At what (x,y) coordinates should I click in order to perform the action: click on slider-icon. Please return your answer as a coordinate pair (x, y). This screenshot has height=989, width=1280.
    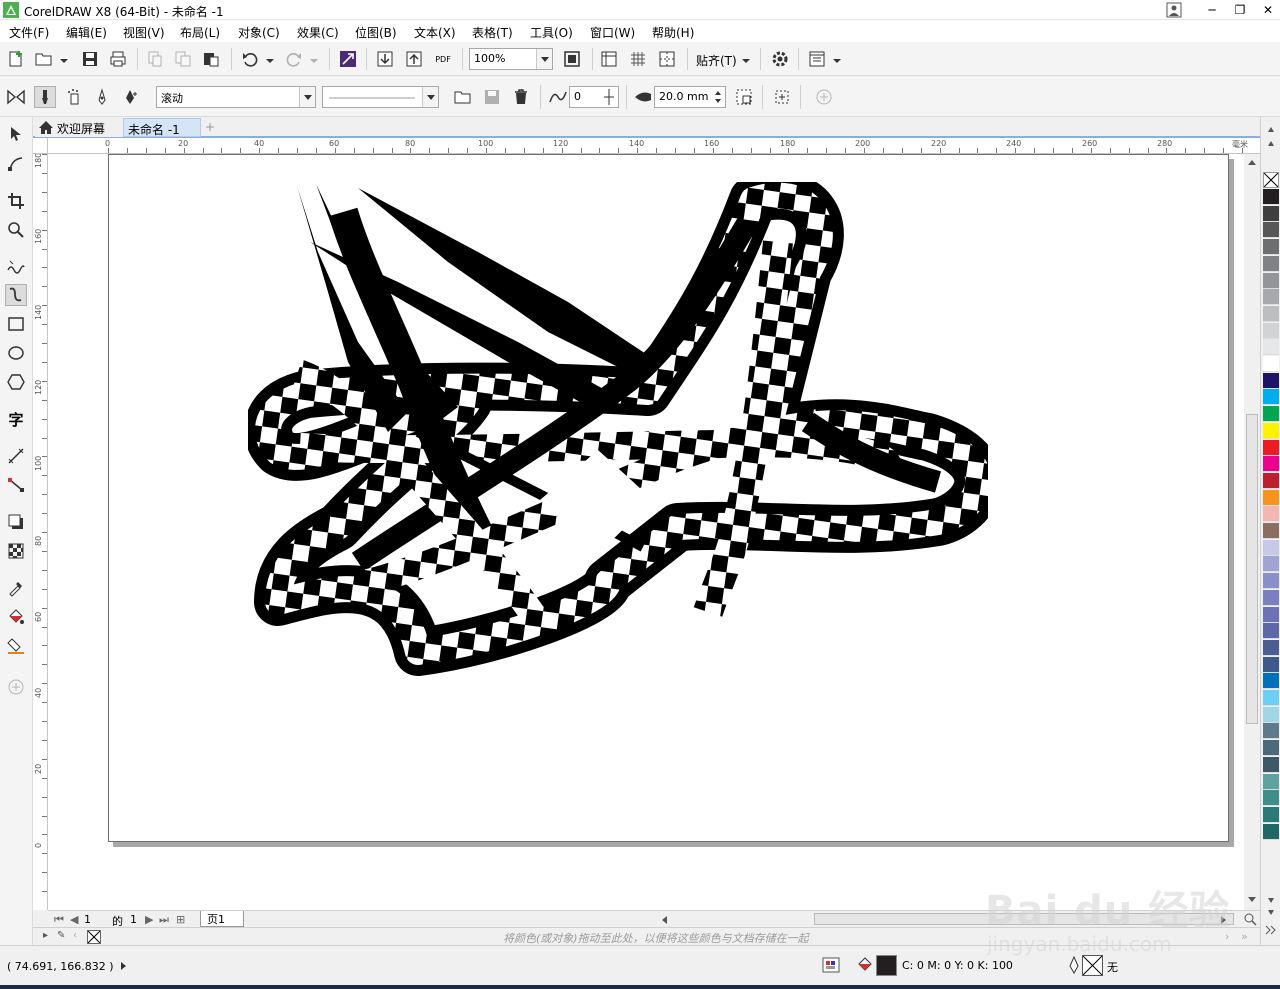
    Looking at the image, I should click on (609, 97).